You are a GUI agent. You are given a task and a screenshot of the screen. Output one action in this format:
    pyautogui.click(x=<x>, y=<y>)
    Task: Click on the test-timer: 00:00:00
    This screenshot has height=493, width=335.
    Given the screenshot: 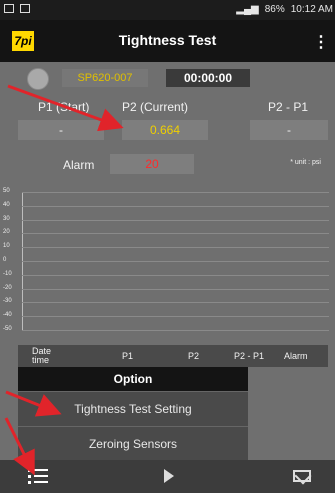 What is the action you would take?
    pyautogui.click(x=208, y=78)
    